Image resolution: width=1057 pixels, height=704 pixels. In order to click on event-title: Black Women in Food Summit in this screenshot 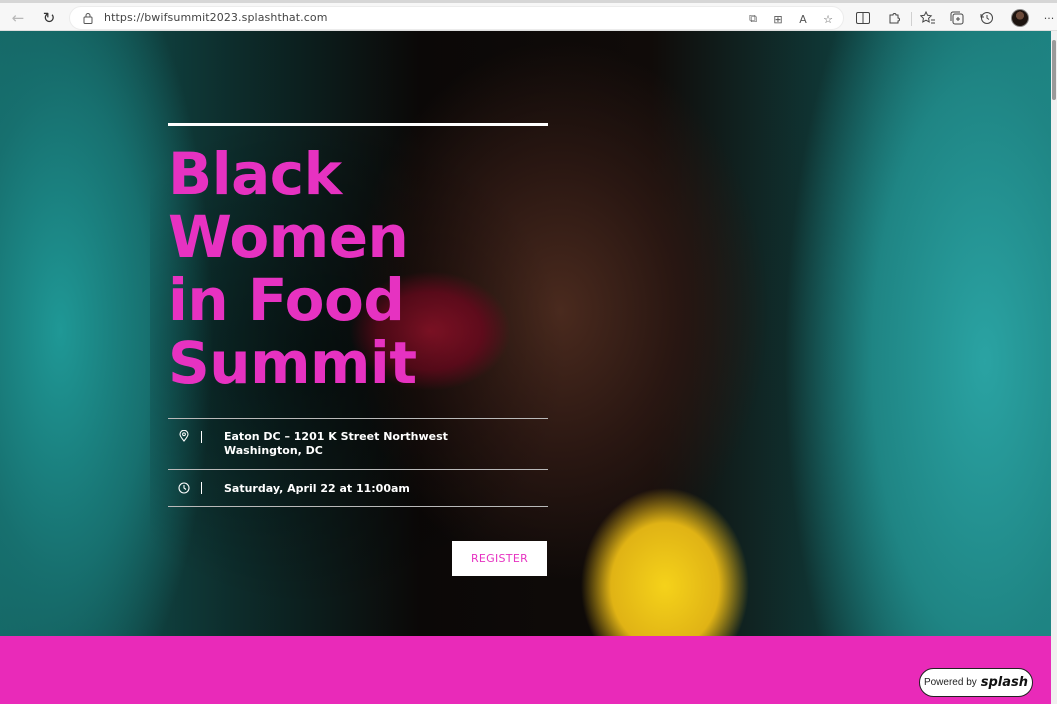, I will do `click(358, 269)`.